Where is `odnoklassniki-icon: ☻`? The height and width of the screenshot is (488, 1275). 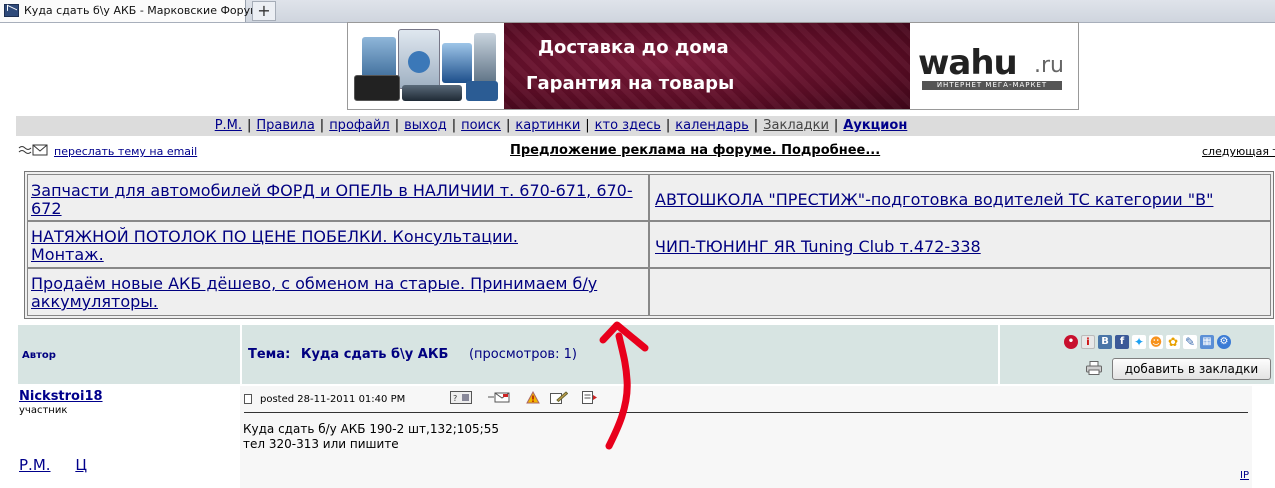 odnoklassniki-icon: ☻ is located at coordinates (1156, 342).